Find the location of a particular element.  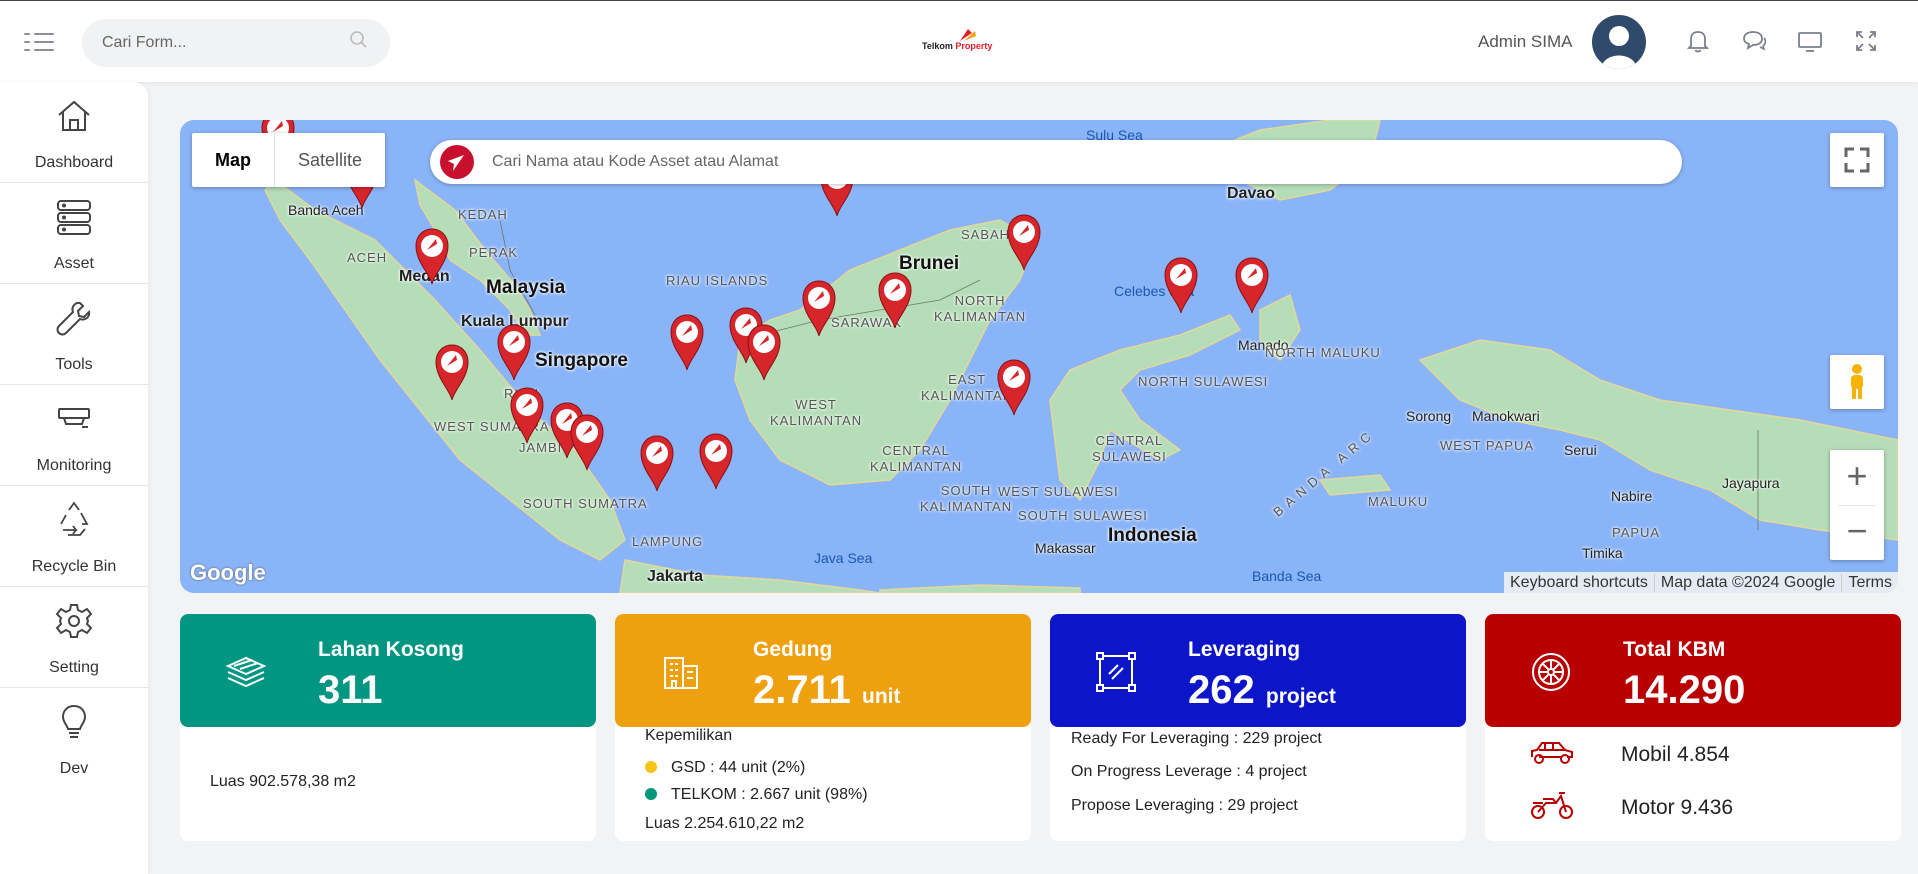

map-label: Manokwari is located at coordinates (1506, 416).